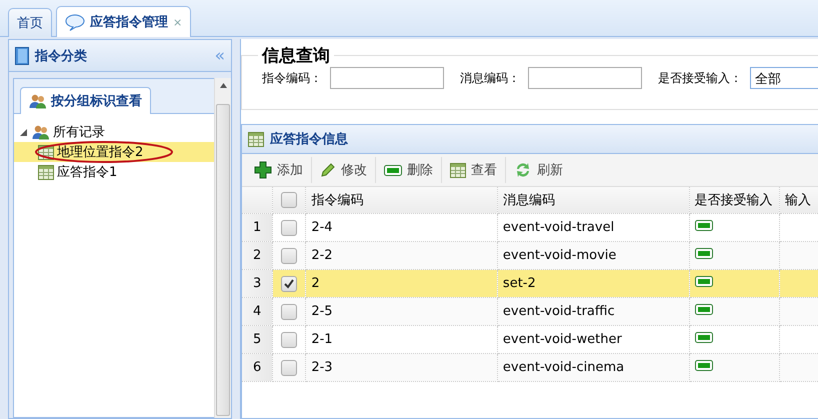 This screenshot has width=818, height=419. I want to click on table-cell: set-2, so click(519, 283).